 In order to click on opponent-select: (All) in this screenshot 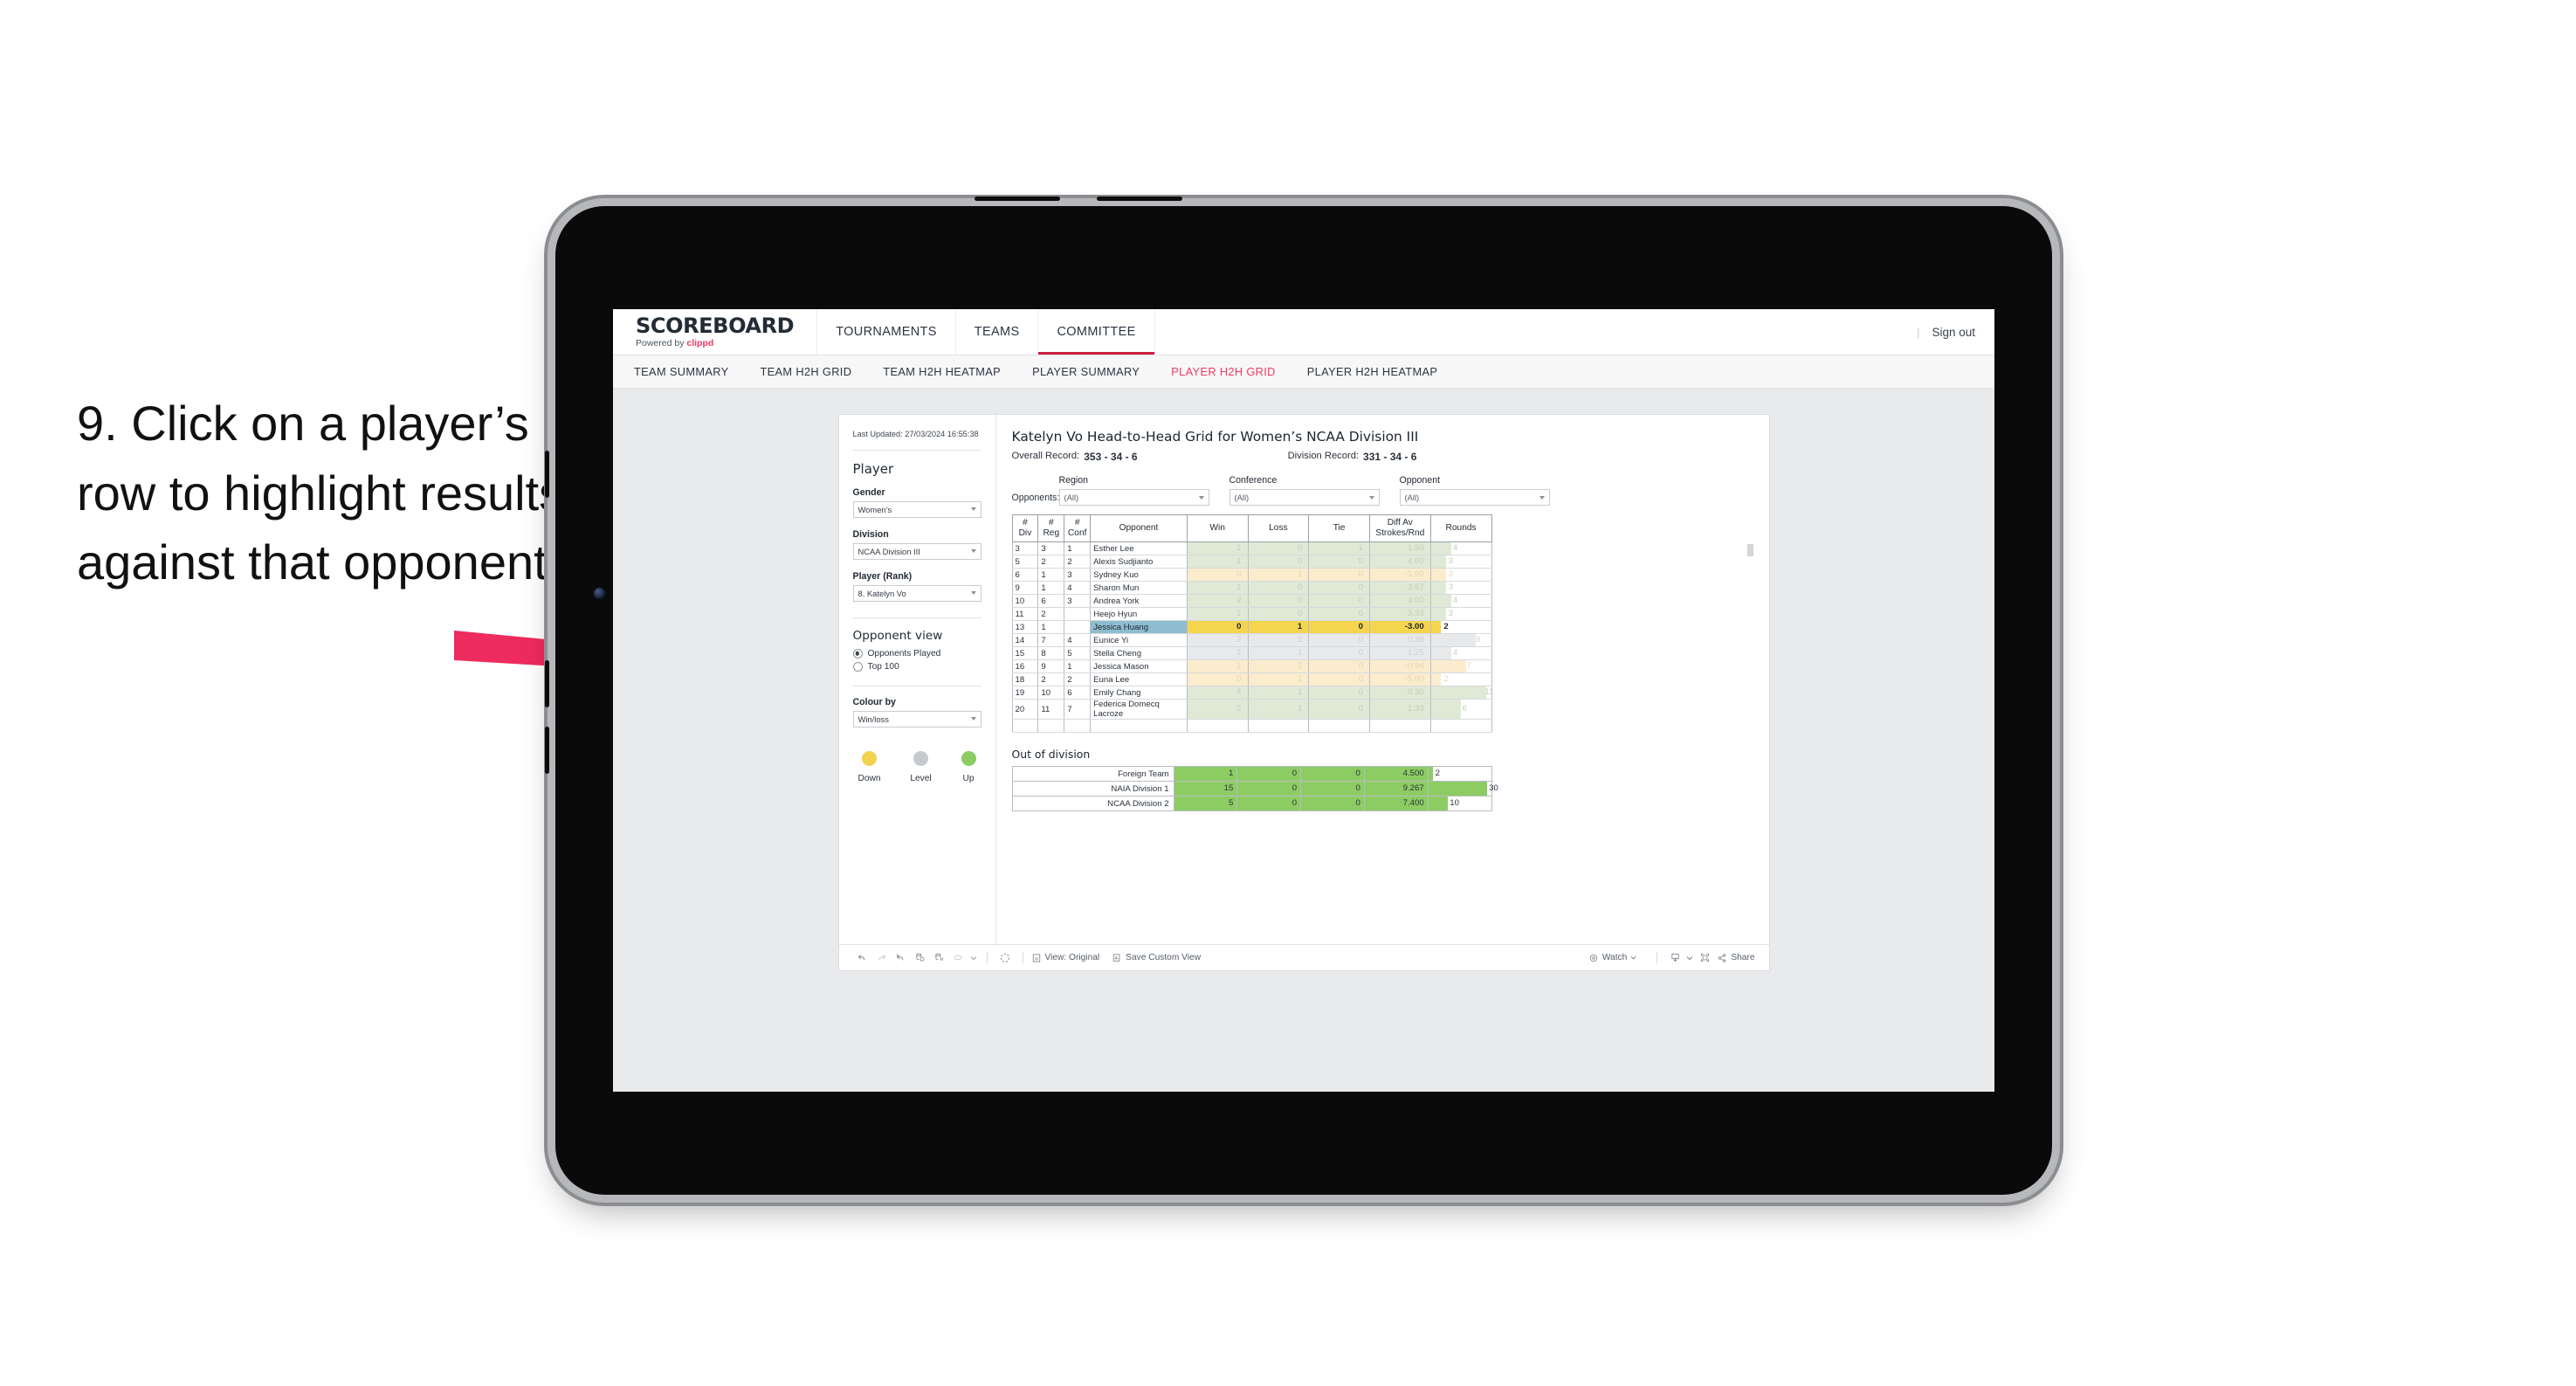, I will do `click(1474, 498)`.